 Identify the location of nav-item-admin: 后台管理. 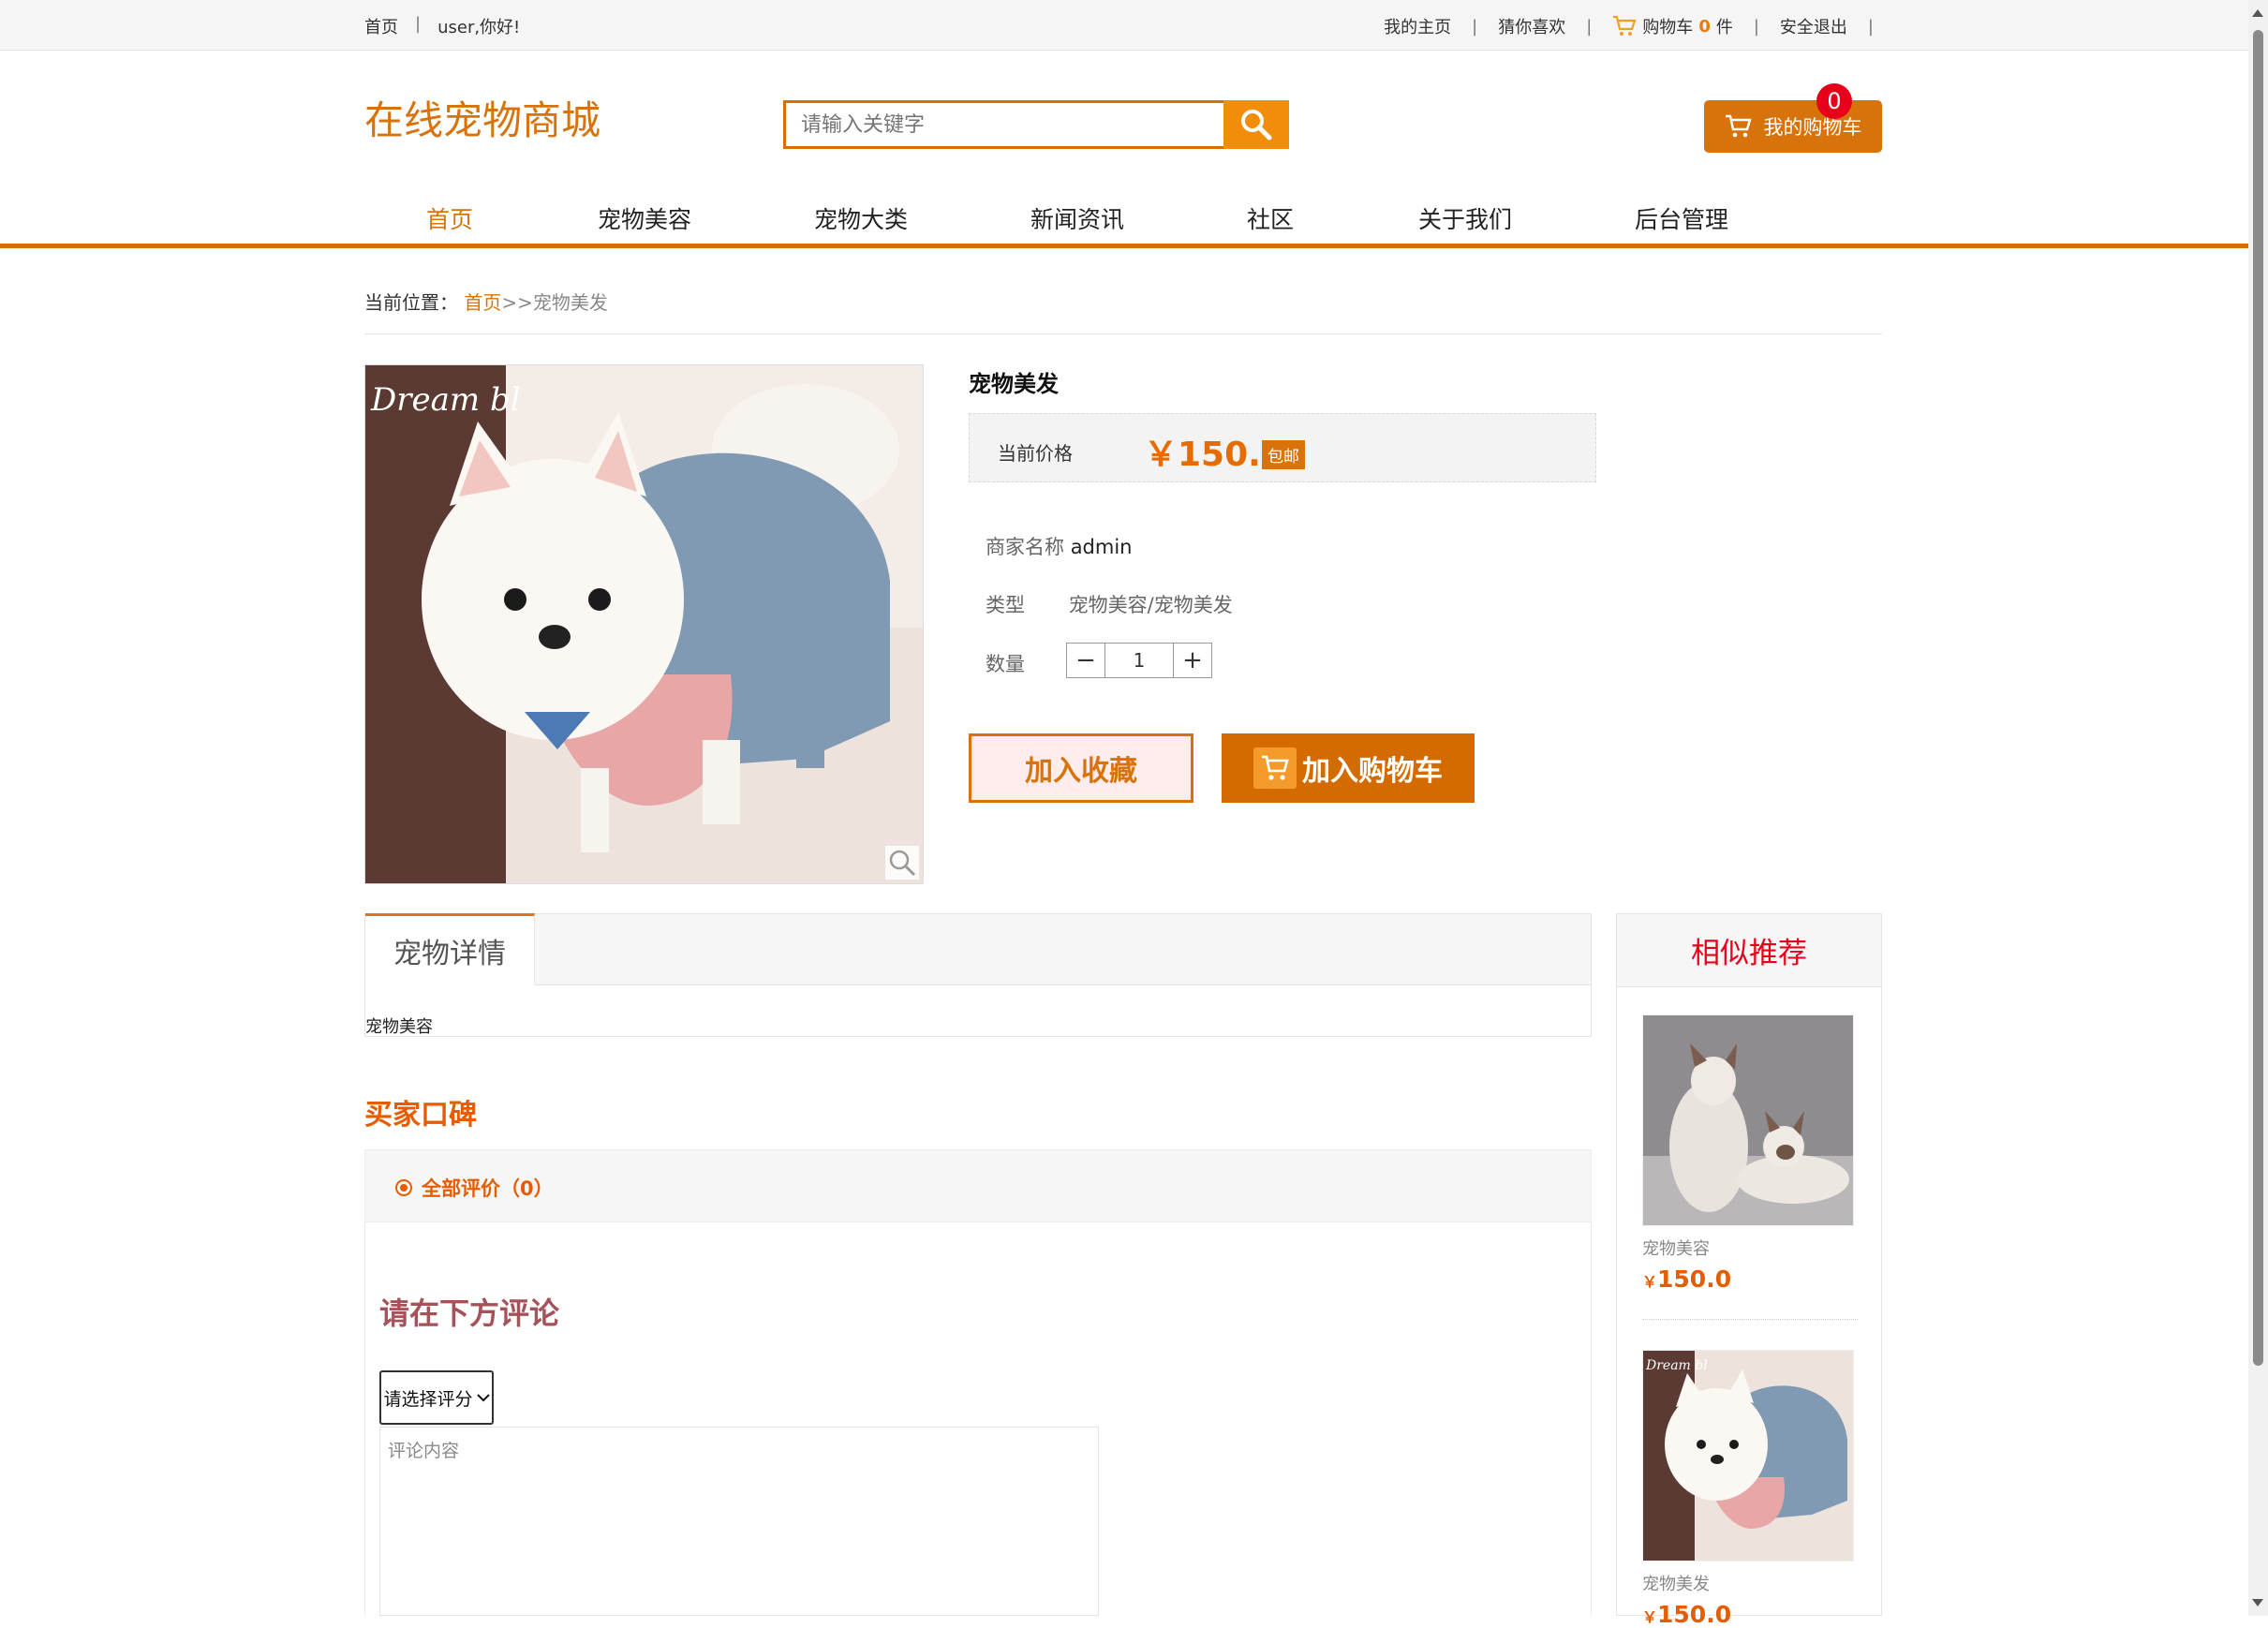
(1681, 218).